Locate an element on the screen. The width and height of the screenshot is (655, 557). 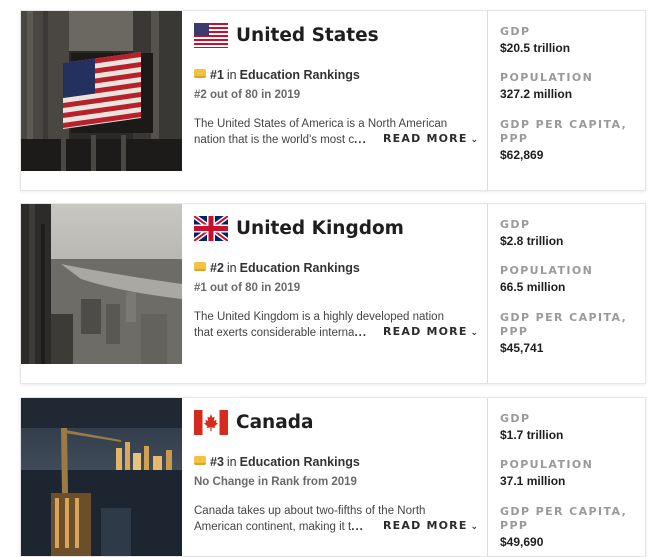
education-rank: #3 in Education Rankings is located at coordinates (277, 462).